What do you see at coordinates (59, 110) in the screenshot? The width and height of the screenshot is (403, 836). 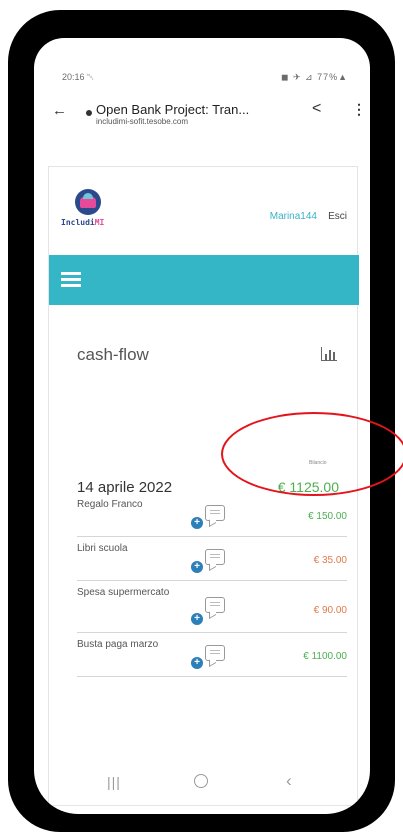 I see `back-arrow-icon: ←` at bounding box center [59, 110].